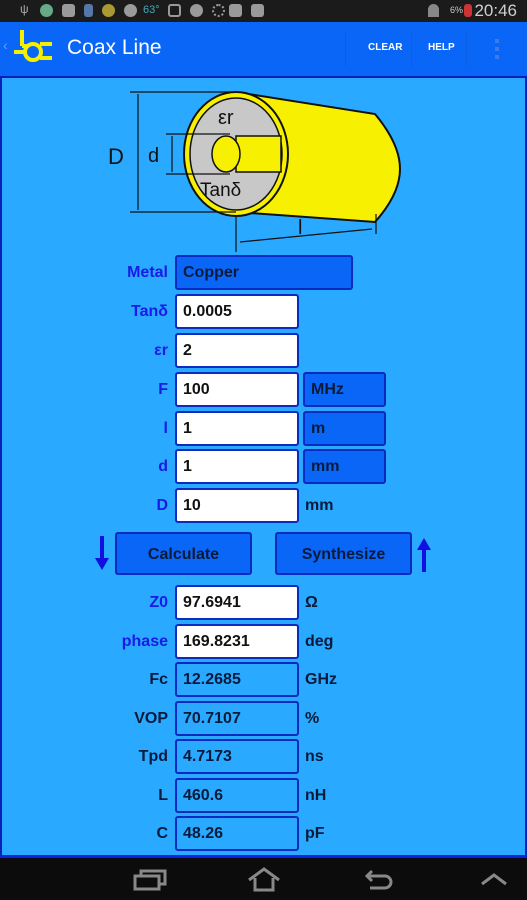 The width and height of the screenshot is (527, 900). What do you see at coordinates (33, 48) in the screenshot?
I see `app-logo-icon` at bounding box center [33, 48].